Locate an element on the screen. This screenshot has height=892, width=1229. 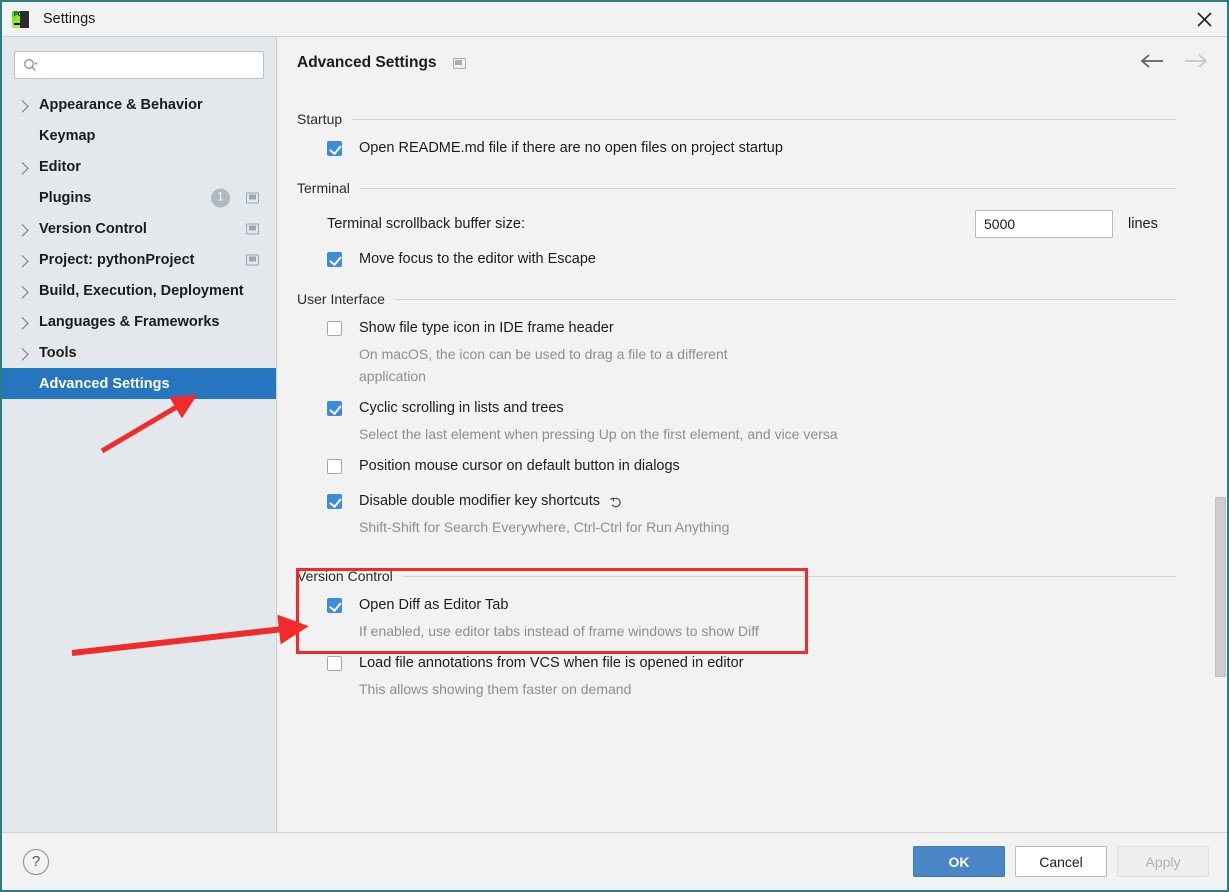
search-input is located at coordinates (152, 65).